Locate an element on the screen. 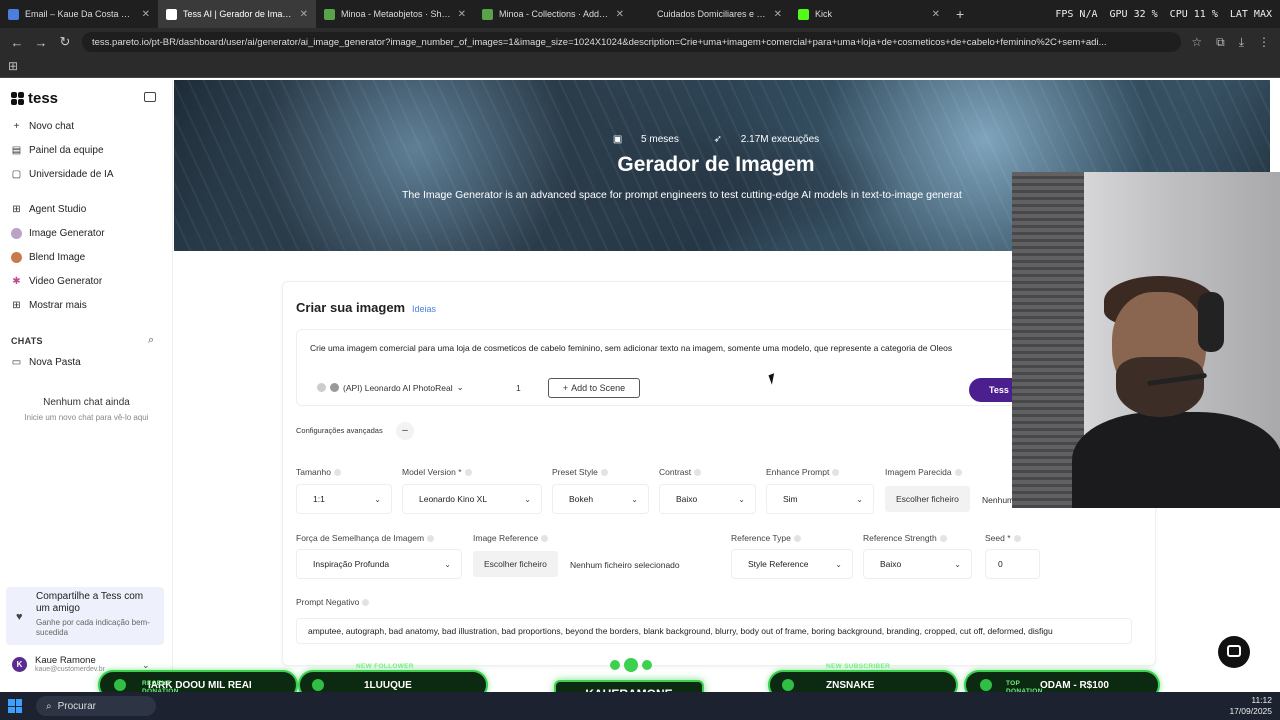  empty-chats-subtitle: Inicie um novo chat para vê-lo aqui is located at coordinates (86, 417).